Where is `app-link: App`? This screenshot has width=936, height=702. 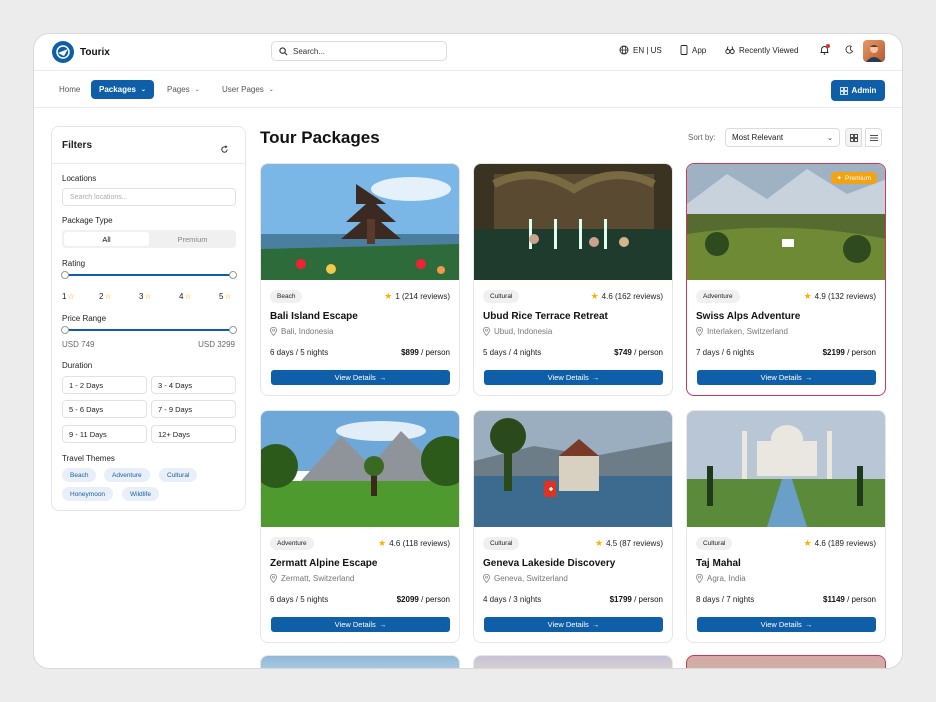 app-link: App is located at coordinates (693, 50).